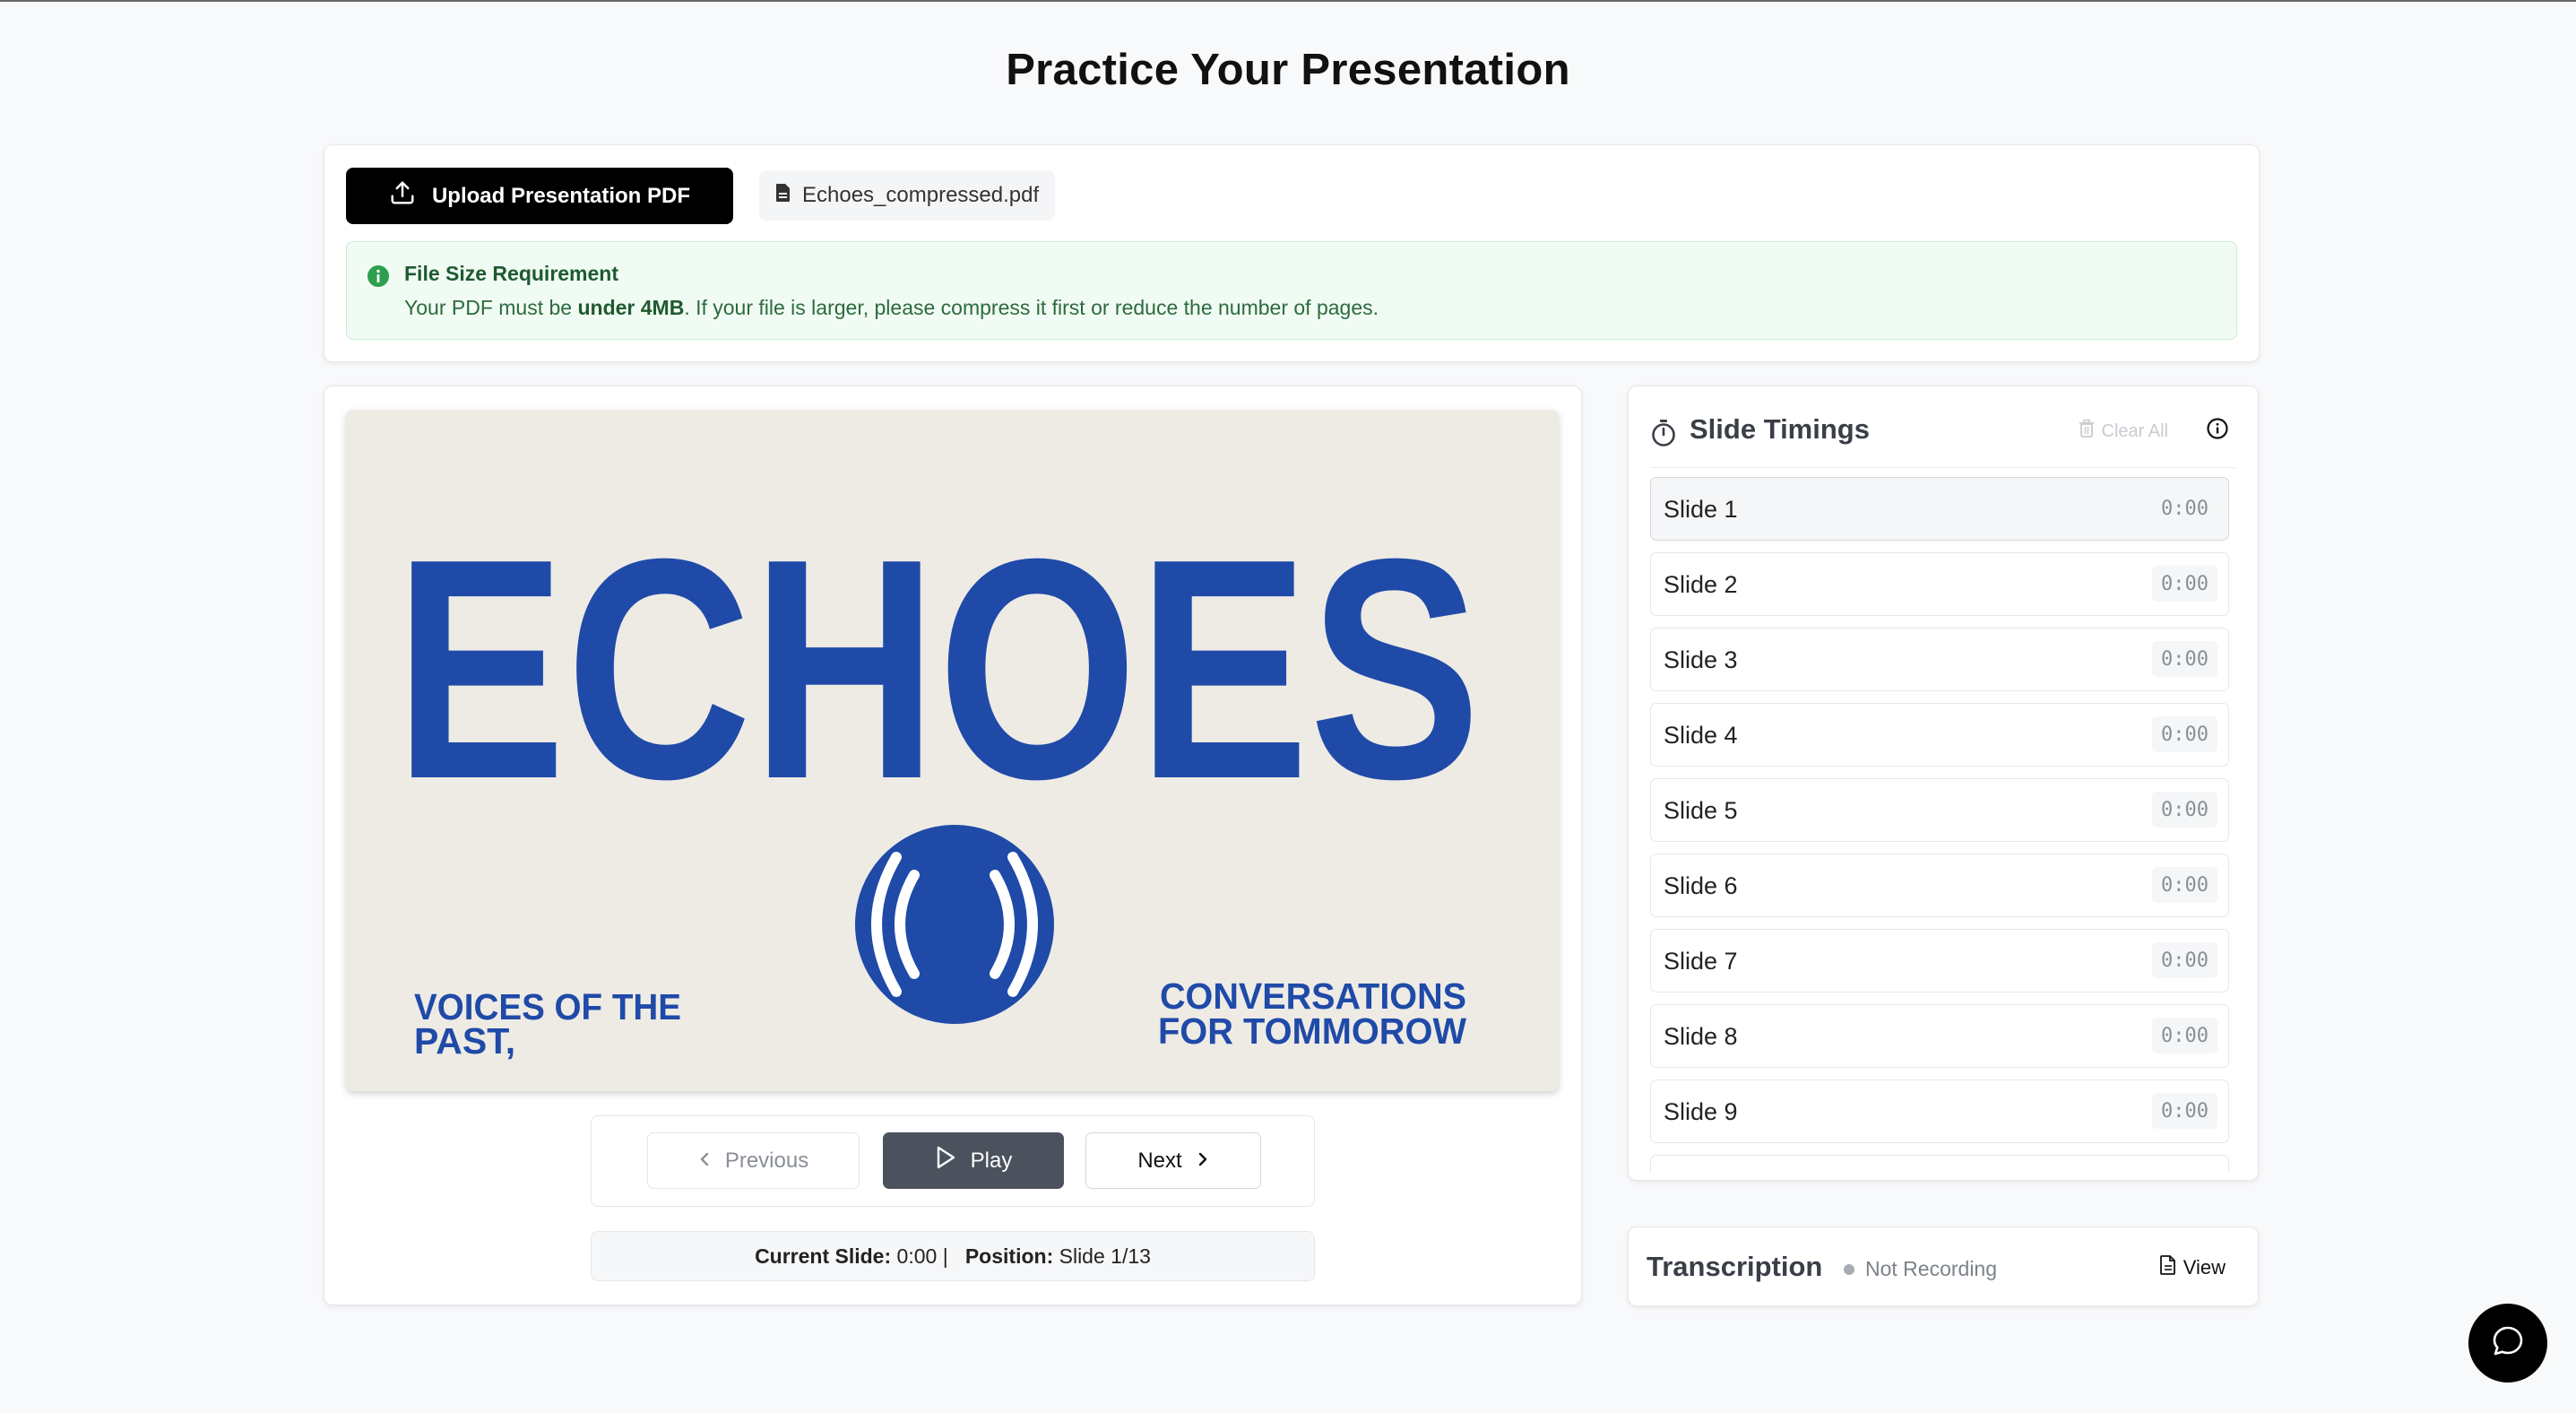 This screenshot has width=2576, height=1413. I want to click on slide-timings-header: Slide Timings Clear All, so click(1943, 440).